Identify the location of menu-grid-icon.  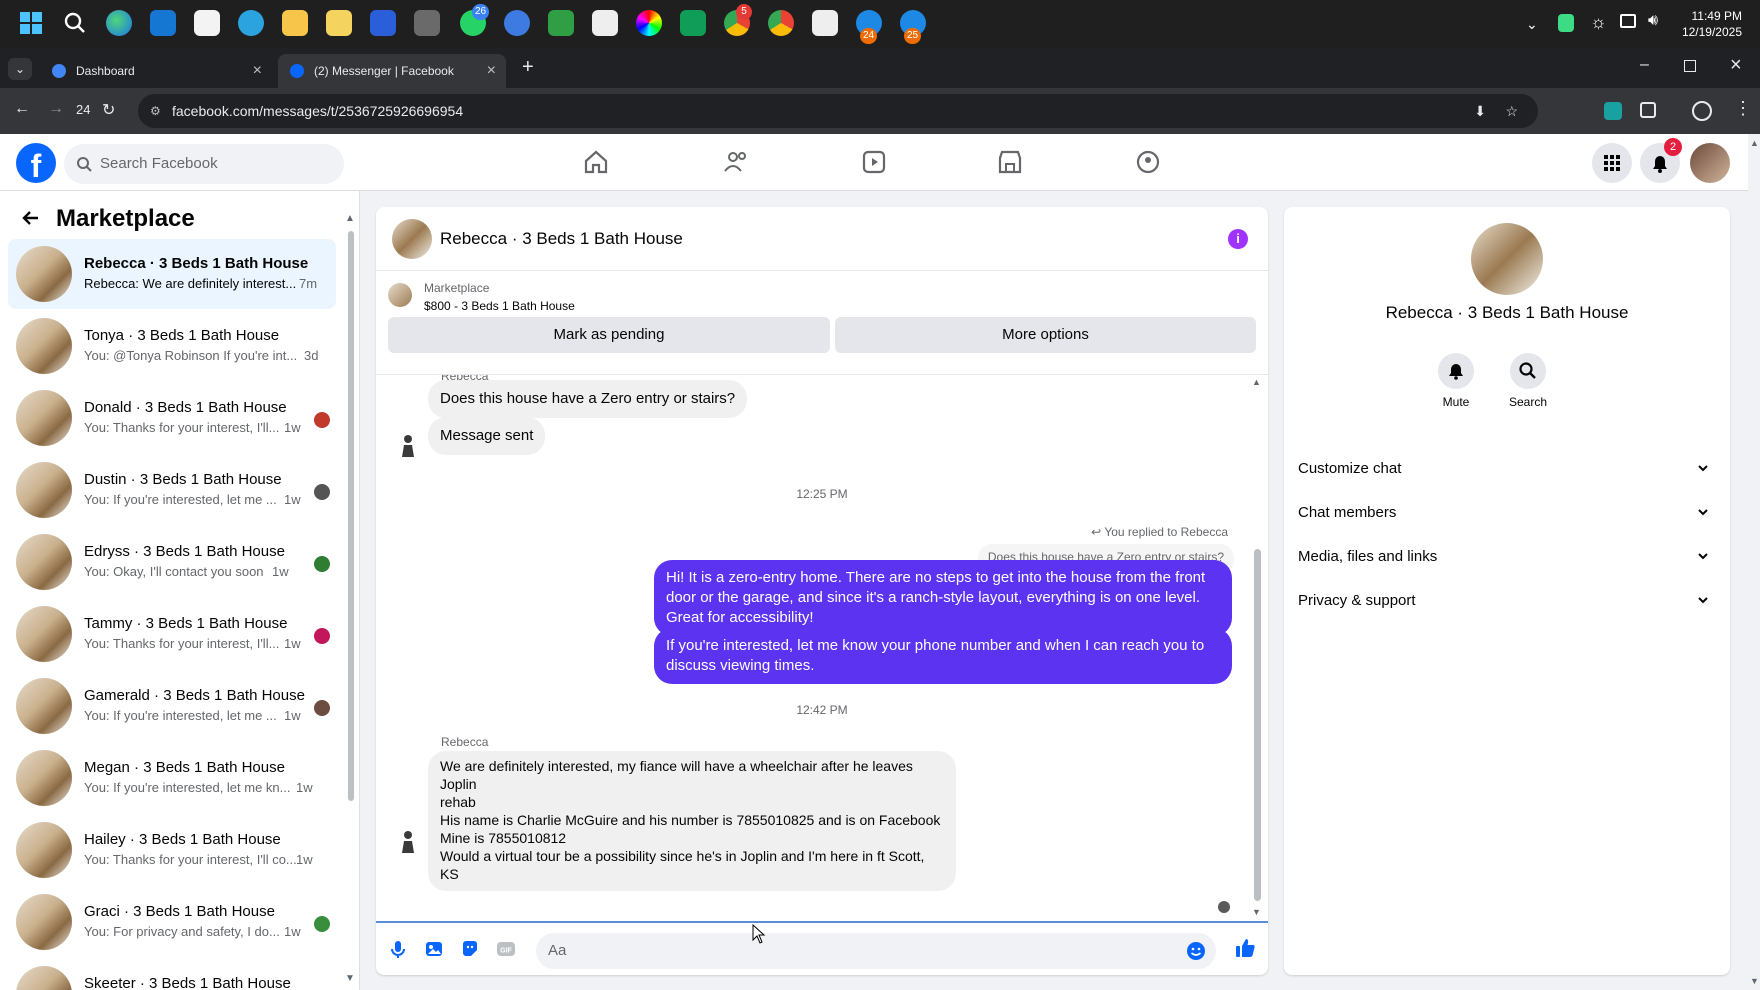
(1612, 163).